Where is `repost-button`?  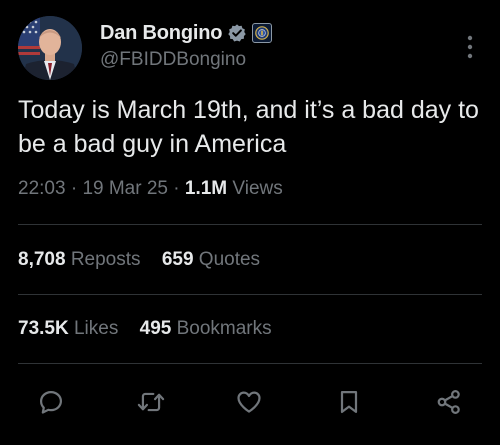
repost-button is located at coordinates (151, 402).